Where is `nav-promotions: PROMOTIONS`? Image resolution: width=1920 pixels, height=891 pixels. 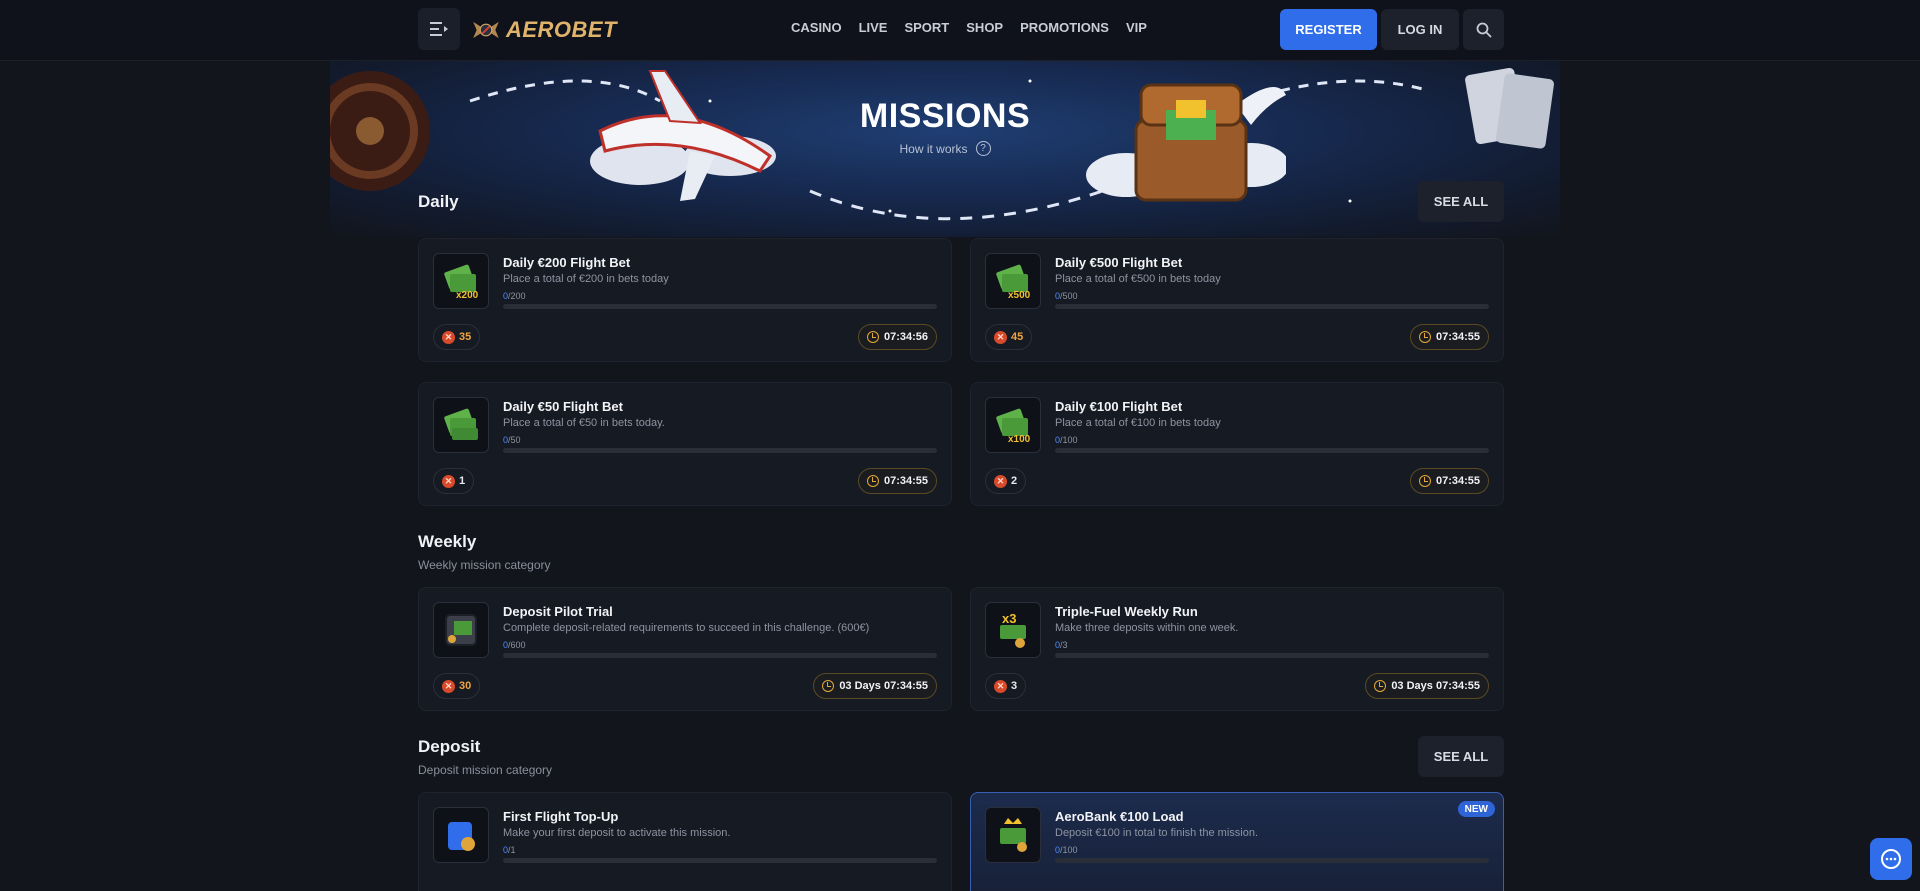 nav-promotions: PROMOTIONS is located at coordinates (1064, 27).